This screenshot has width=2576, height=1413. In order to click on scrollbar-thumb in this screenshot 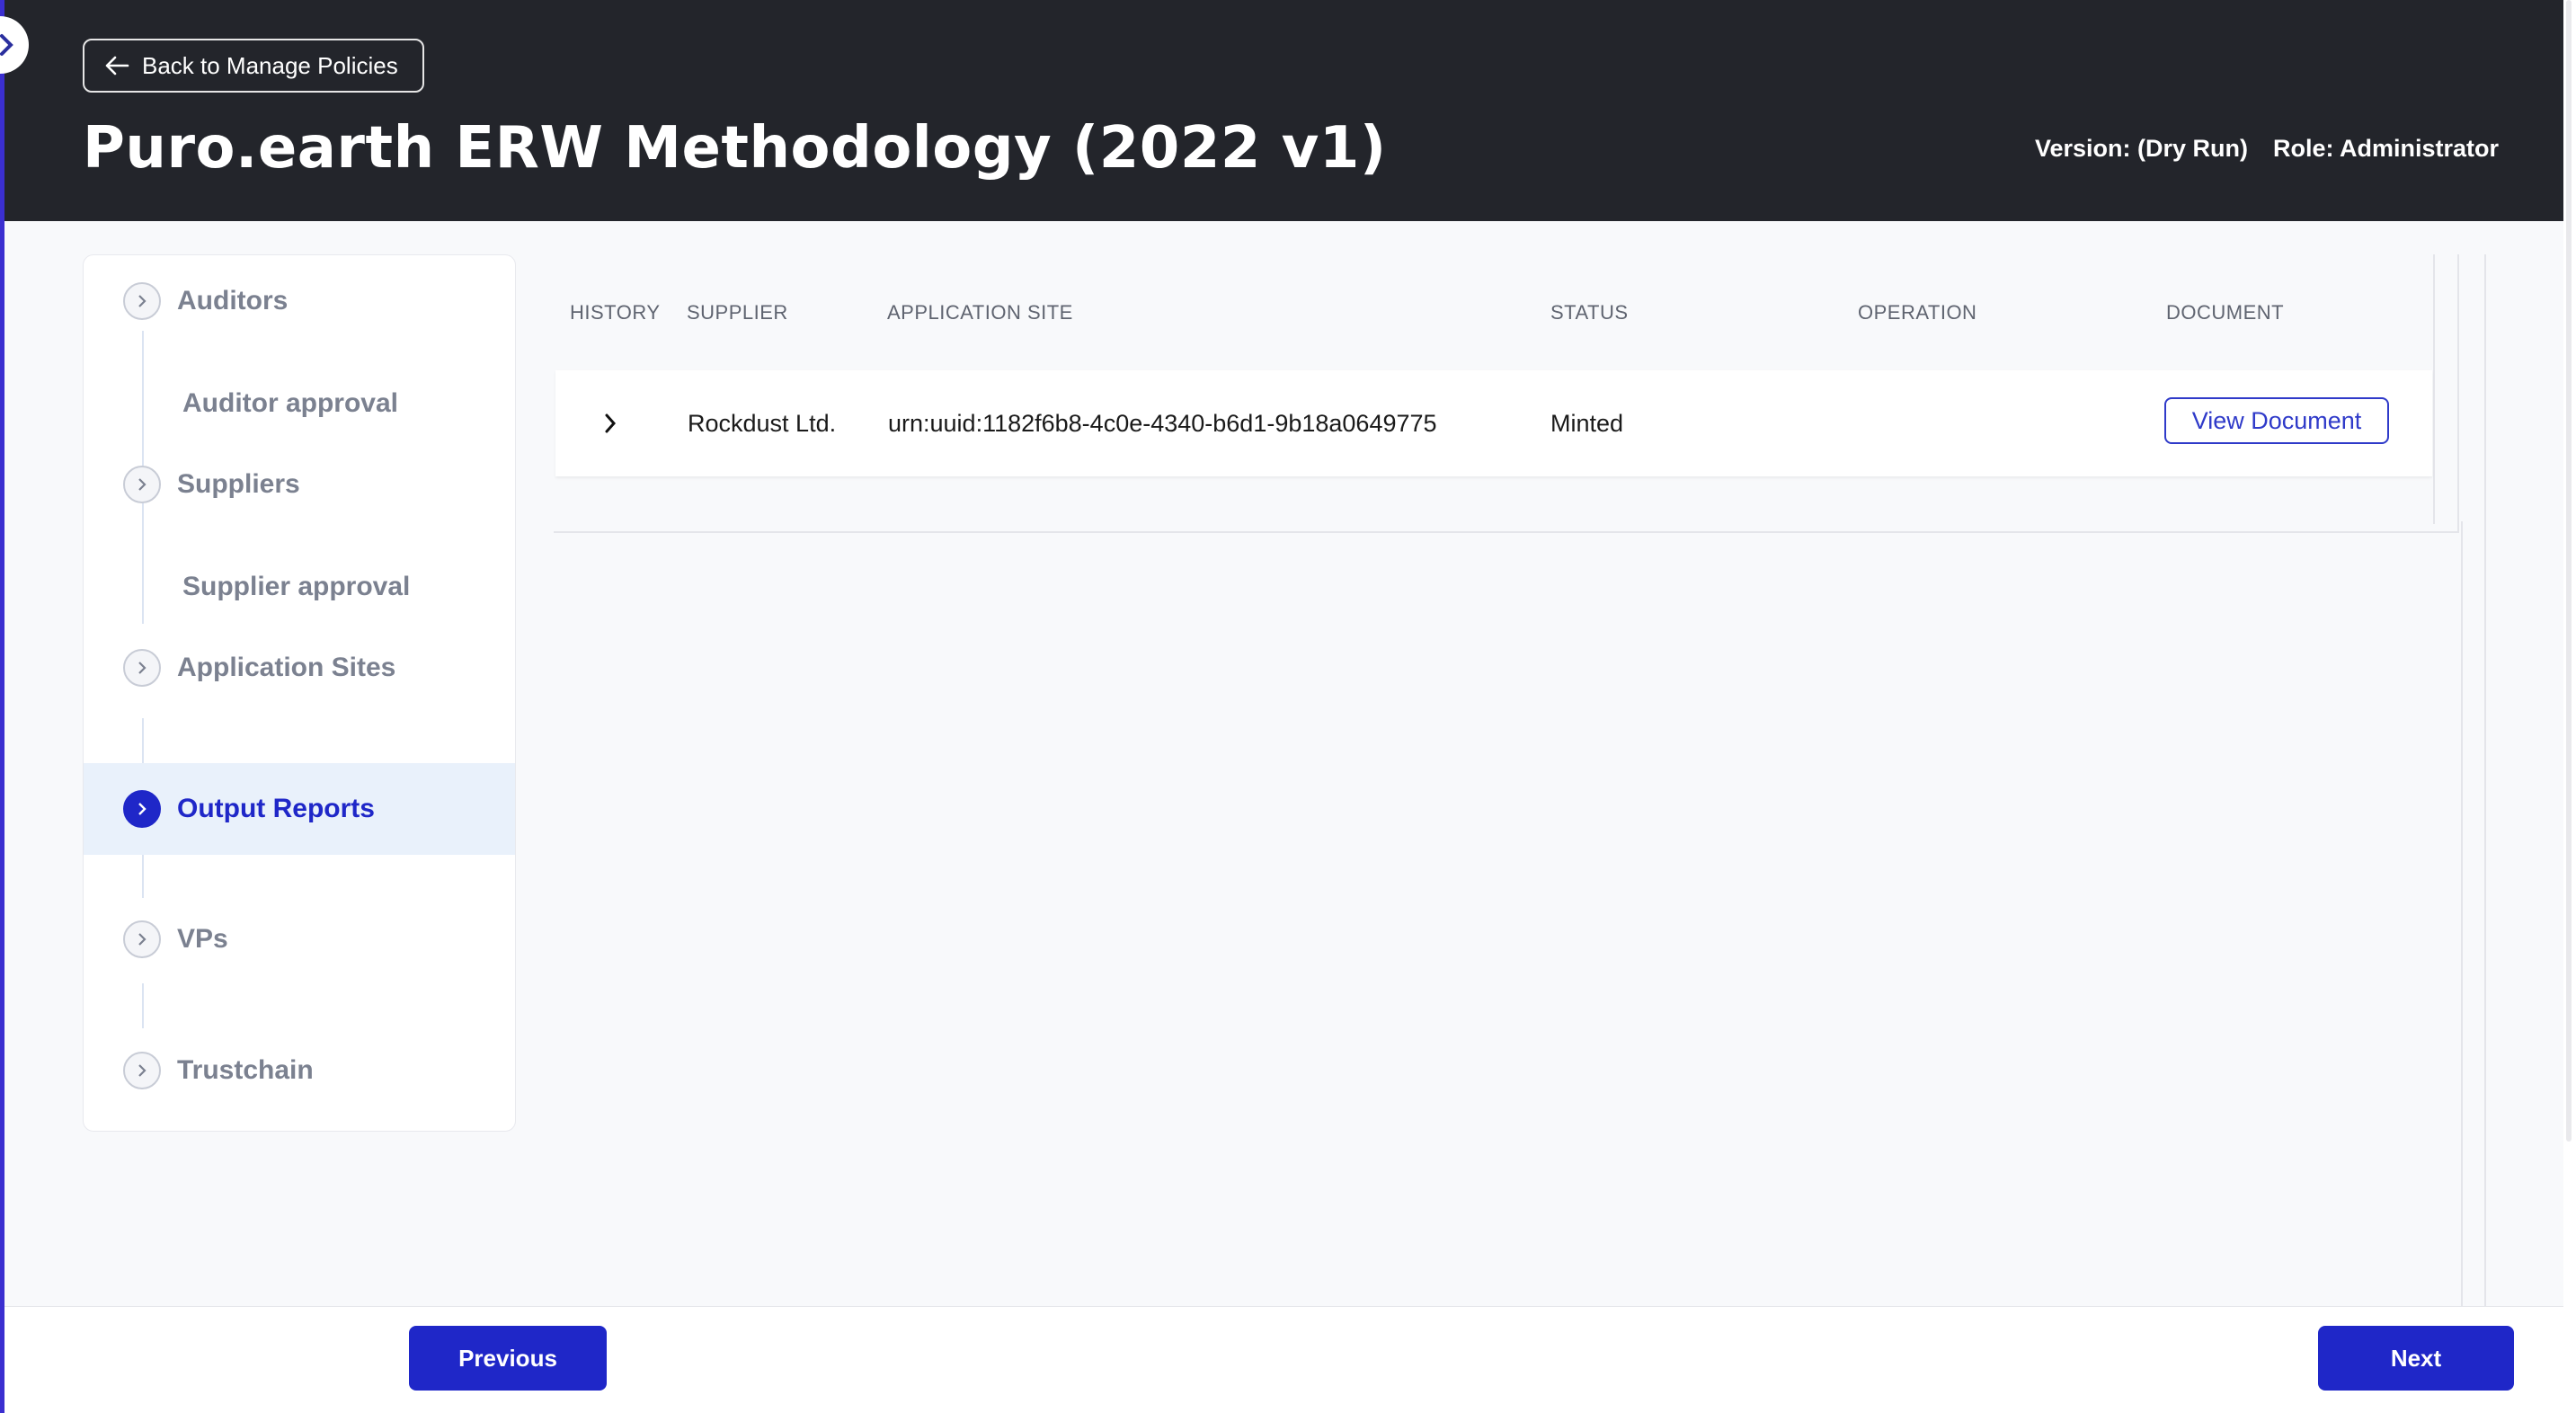, I will do `click(2569, 571)`.